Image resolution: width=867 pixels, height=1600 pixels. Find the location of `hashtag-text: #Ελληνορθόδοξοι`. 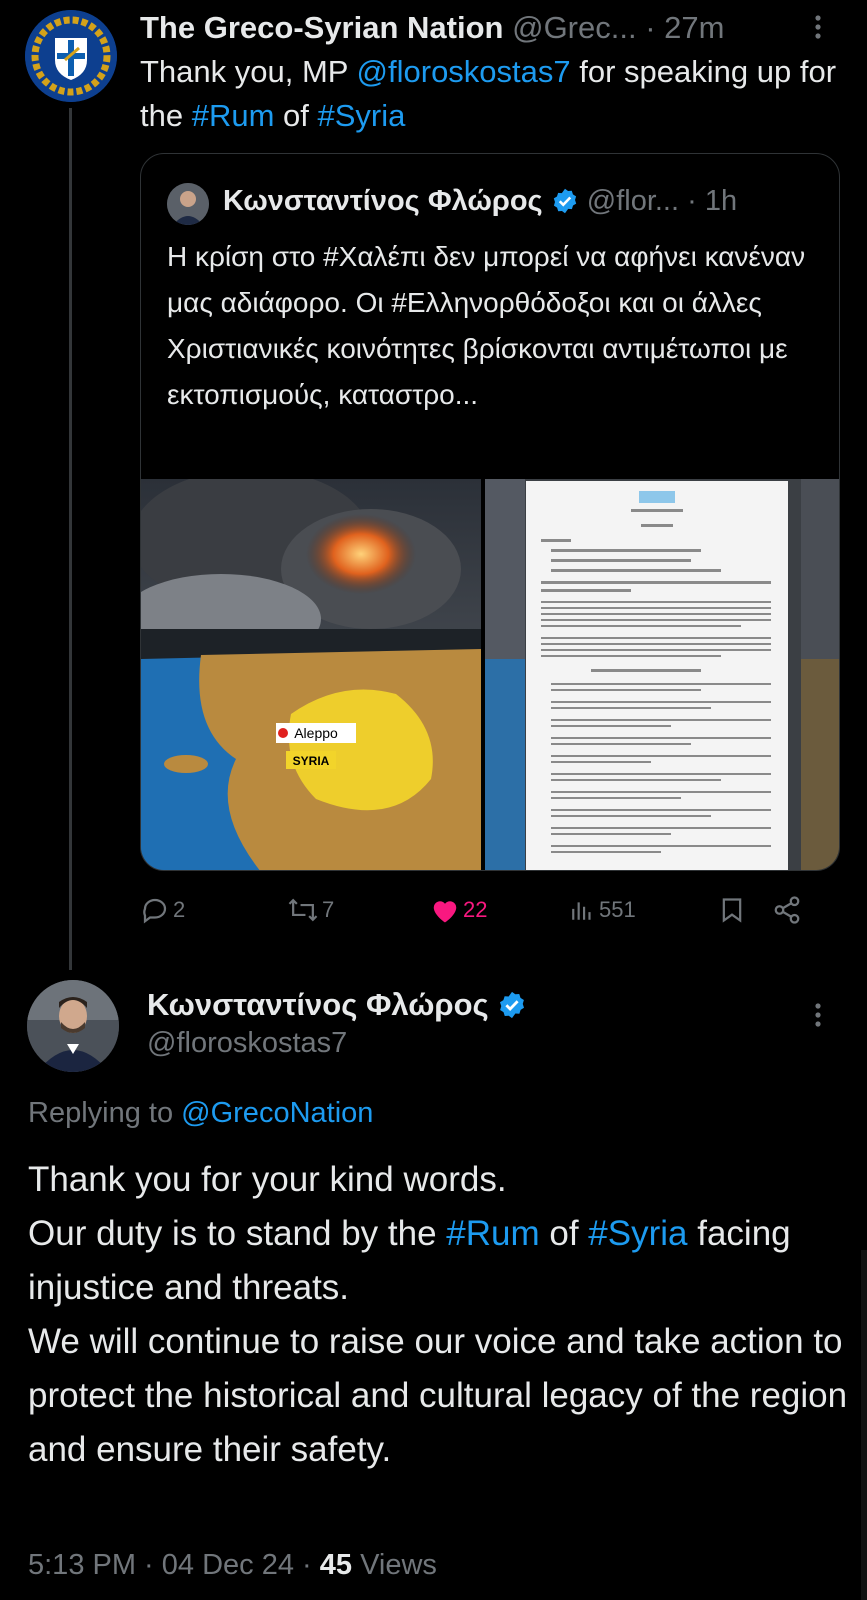

hashtag-text: #Ελληνορθόδοξοι is located at coordinates (501, 302).